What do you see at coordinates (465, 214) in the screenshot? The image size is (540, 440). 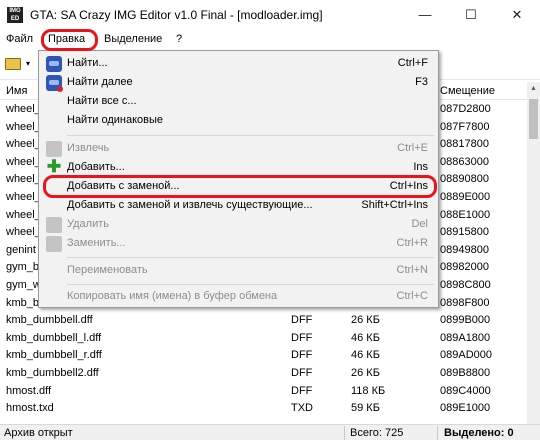 I see `file-offset-cell: 088E1000` at bounding box center [465, 214].